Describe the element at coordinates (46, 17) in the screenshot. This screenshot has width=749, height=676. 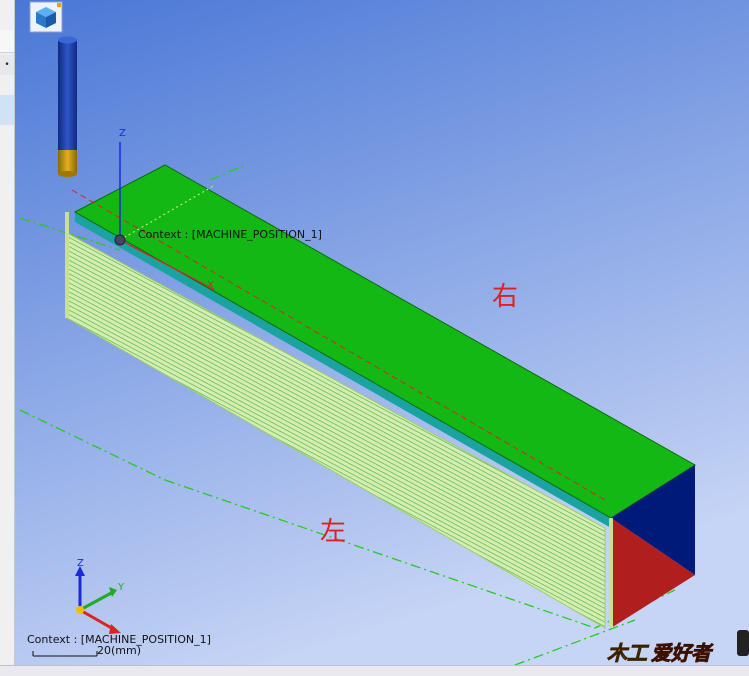
I see `view-cube-icon` at that location.